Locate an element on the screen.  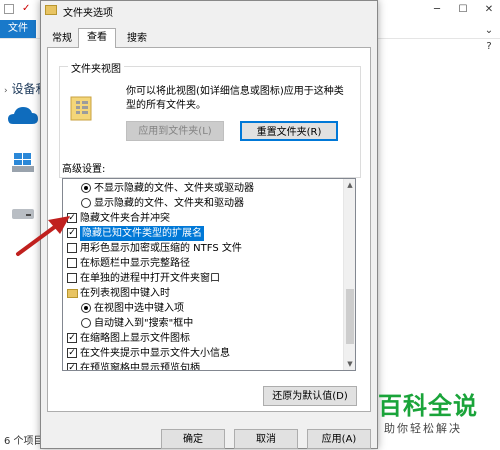
list-item-label: 在视图中选中键入项 is located at coordinates (139, 308).